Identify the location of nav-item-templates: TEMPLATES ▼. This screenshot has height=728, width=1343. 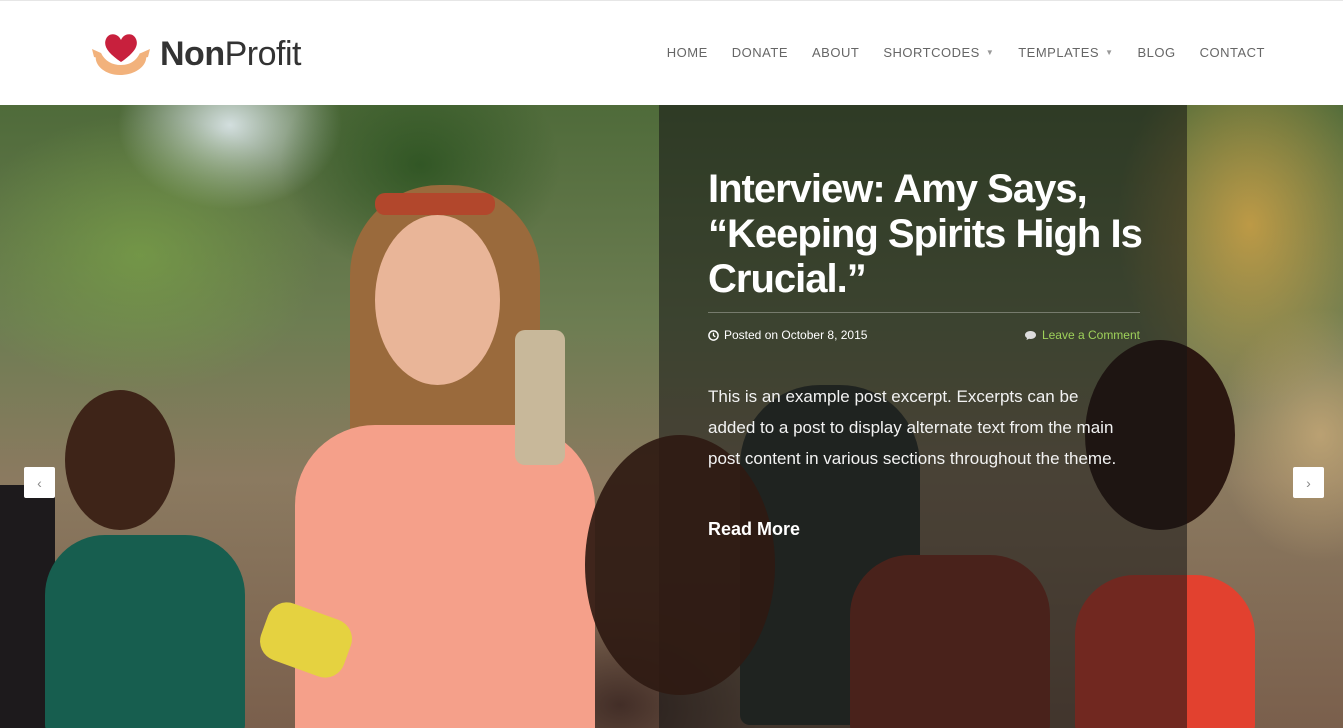
(1065, 52).